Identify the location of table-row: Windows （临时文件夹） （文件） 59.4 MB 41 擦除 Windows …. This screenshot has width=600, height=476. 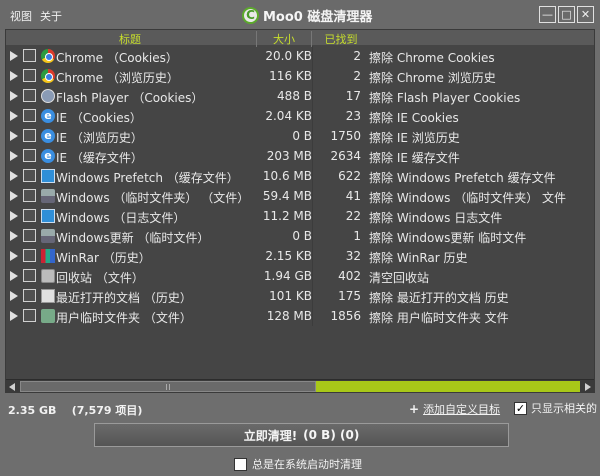
(300, 196).